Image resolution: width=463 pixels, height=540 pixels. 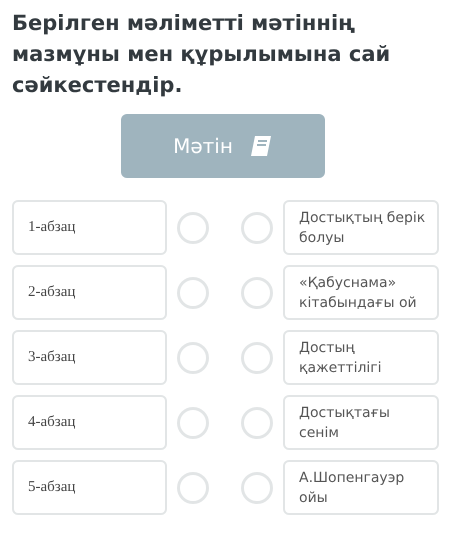 I want to click on book-icon, so click(x=260, y=146).